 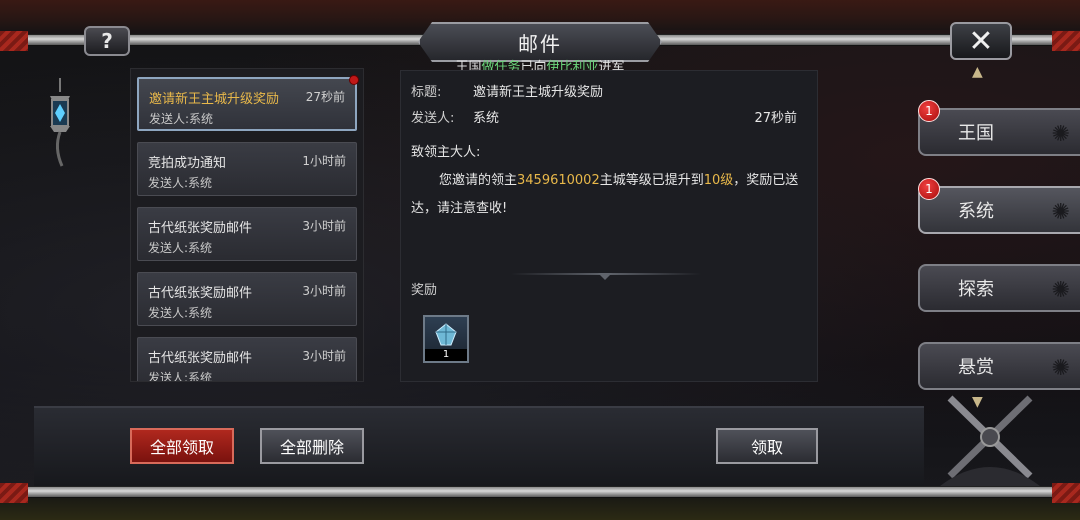 I want to click on mail-list-item: 竞拍成功通知 1小时前 发送人:系统, so click(x=247, y=169).